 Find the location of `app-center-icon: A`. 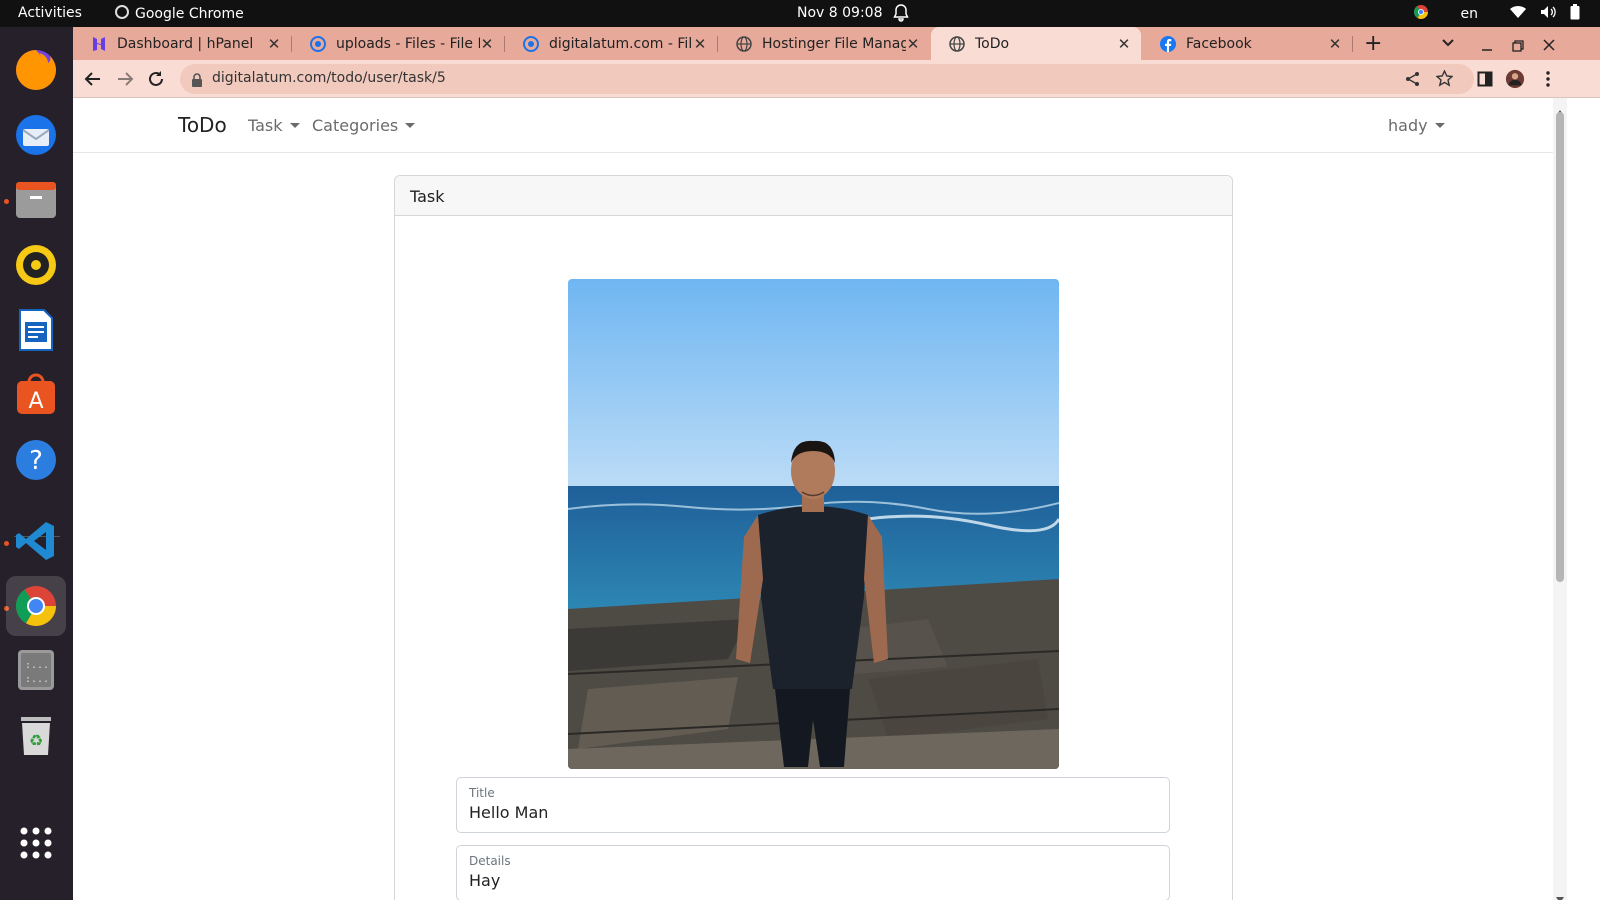

app-center-icon: A is located at coordinates (36, 395).